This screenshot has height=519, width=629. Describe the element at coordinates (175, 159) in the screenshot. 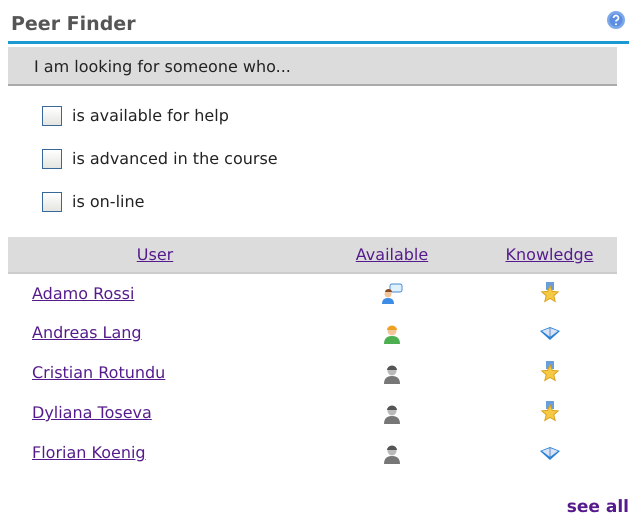

I see `option-label: is advanced in the course` at that location.